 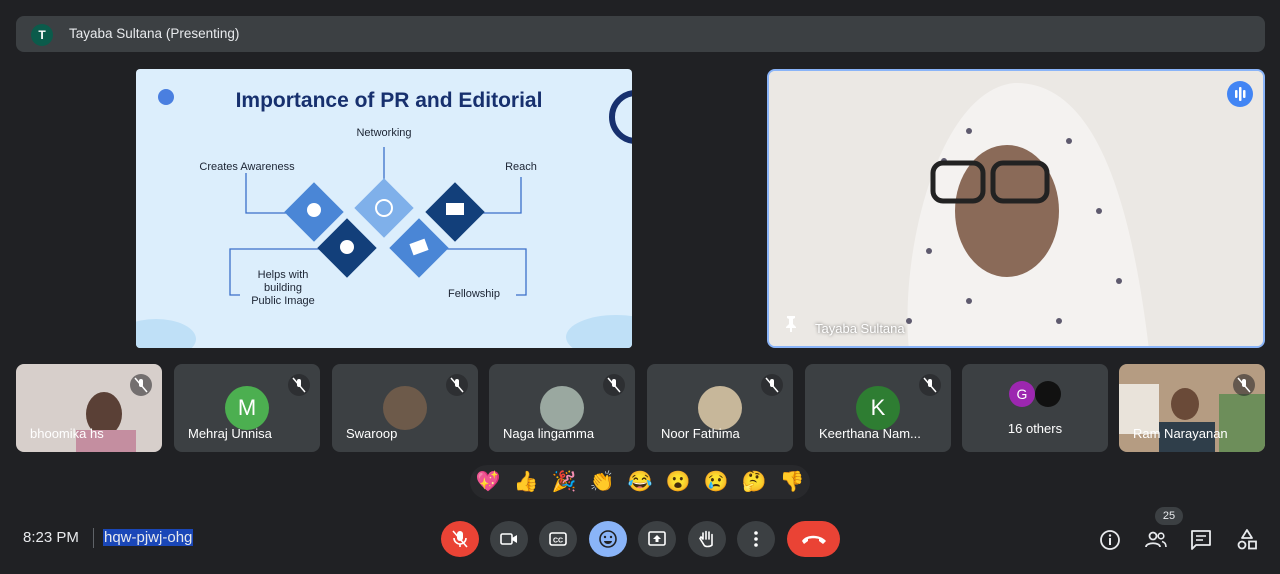 What do you see at coordinates (700, 433) in the screenshot?
I see `participant-name: Noor Fathima` at bounding box center [700, 433].